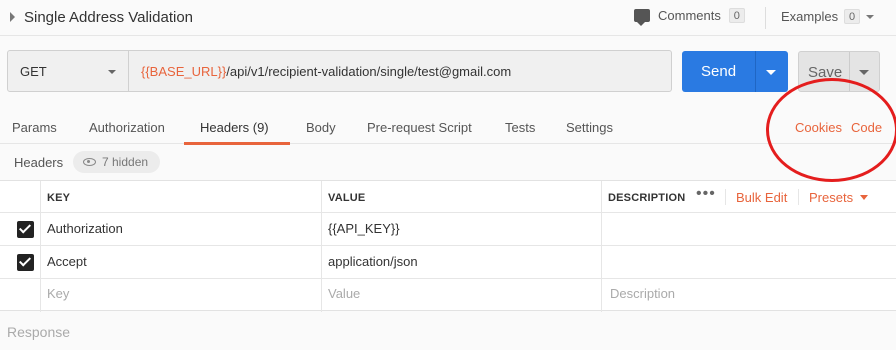 The height and width of the screenshot is (350, 896). I want to click on send-options-chevron-icon, so click(771, 72).